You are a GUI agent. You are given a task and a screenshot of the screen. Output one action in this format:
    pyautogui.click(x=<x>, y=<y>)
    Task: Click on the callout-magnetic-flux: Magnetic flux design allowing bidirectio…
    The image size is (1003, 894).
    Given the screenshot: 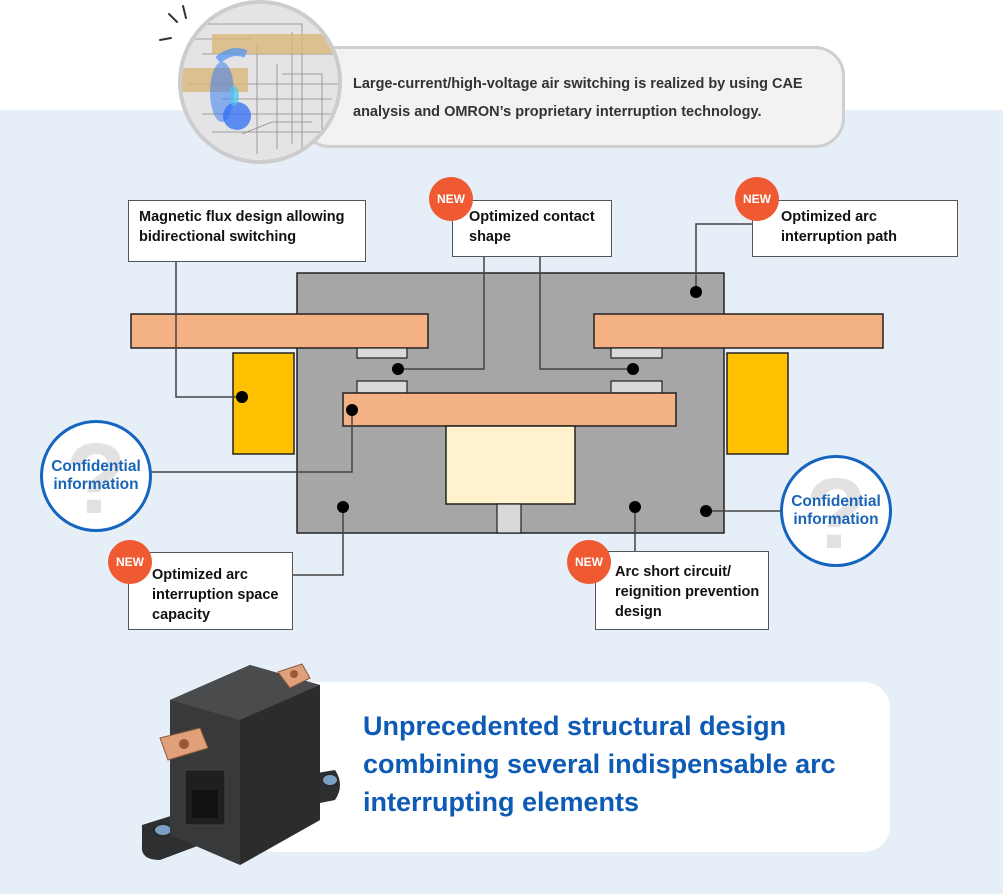 What is the action you would take?
    pyautogui.click(x=247, y=231)
    